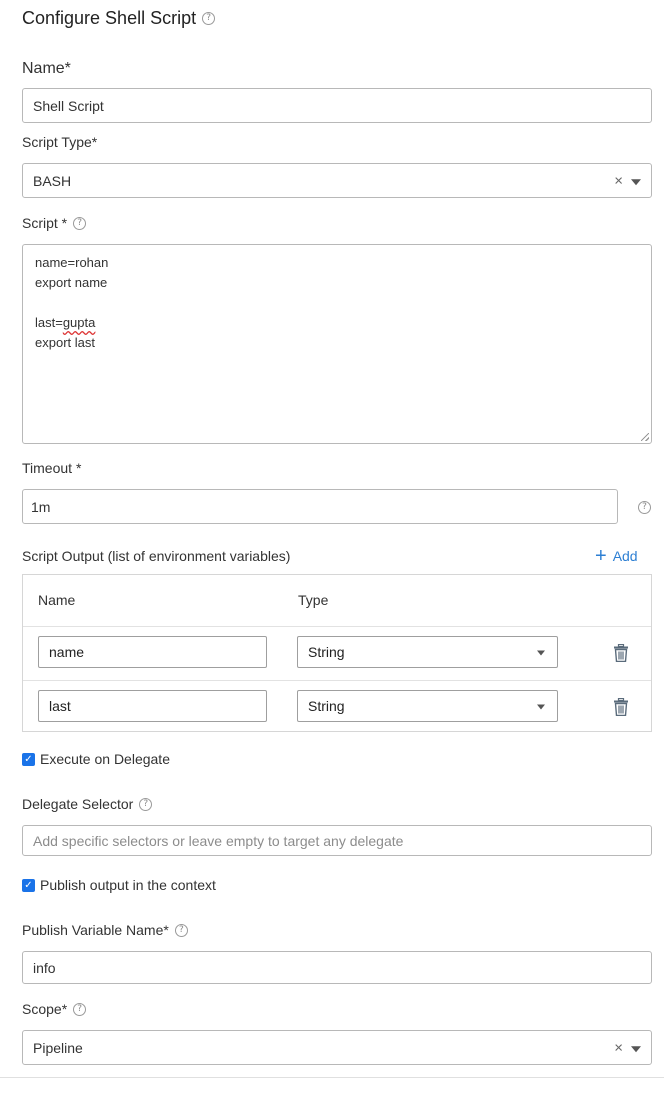  What do you see at coordinates (71, 282) in the screenshot?
I see `script-line: export name` at bounding box center [71, 282].